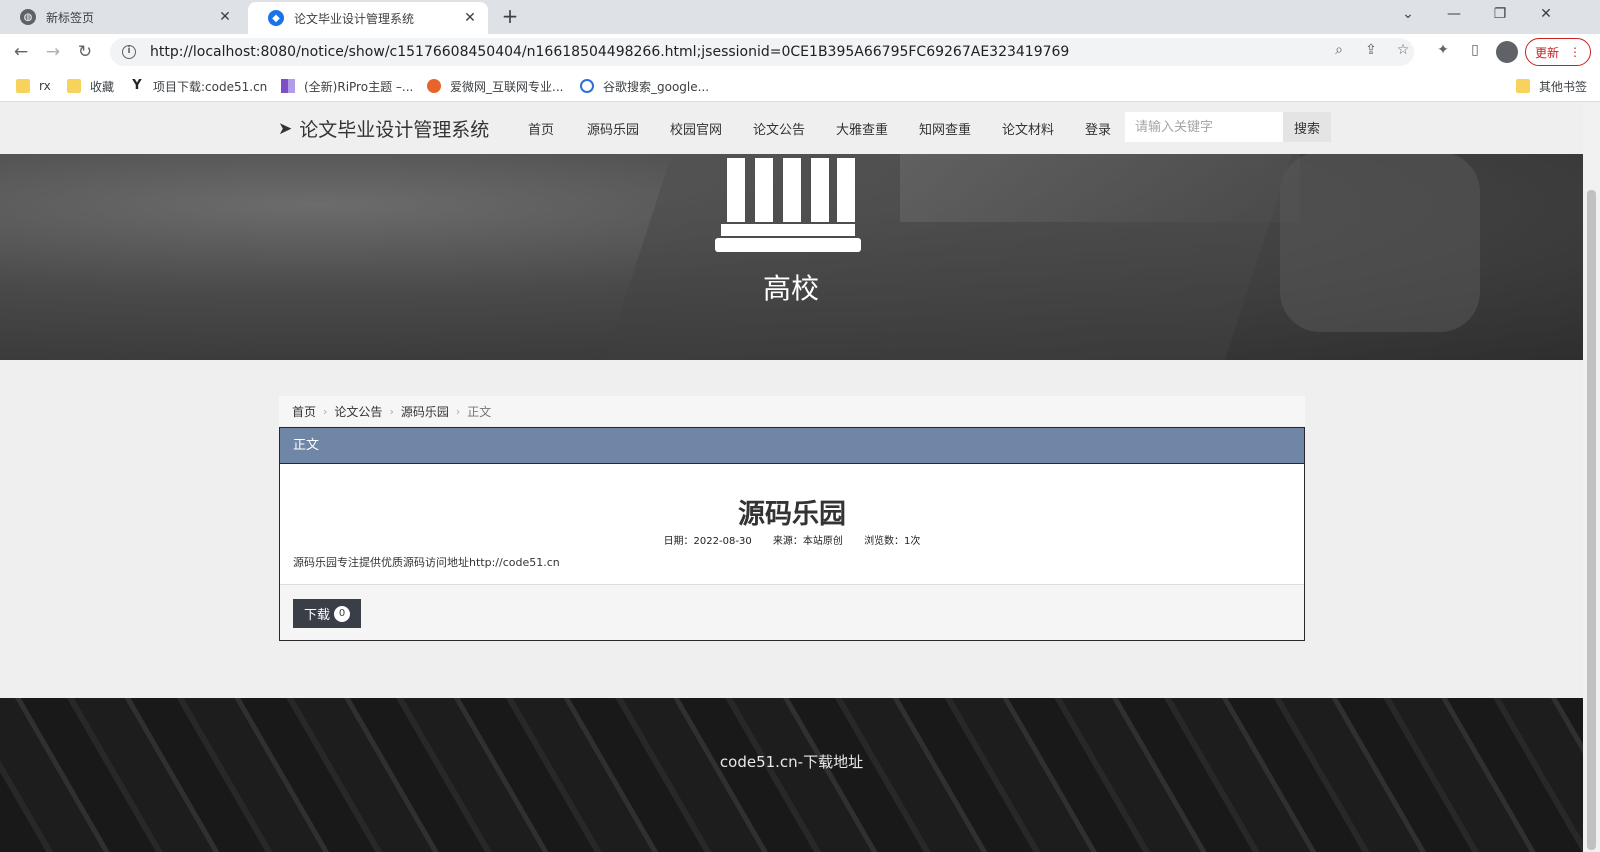 The width and height of the screenshot is (1600, 852). I want to click on scrollbar-thumb, so click(1591, 520).